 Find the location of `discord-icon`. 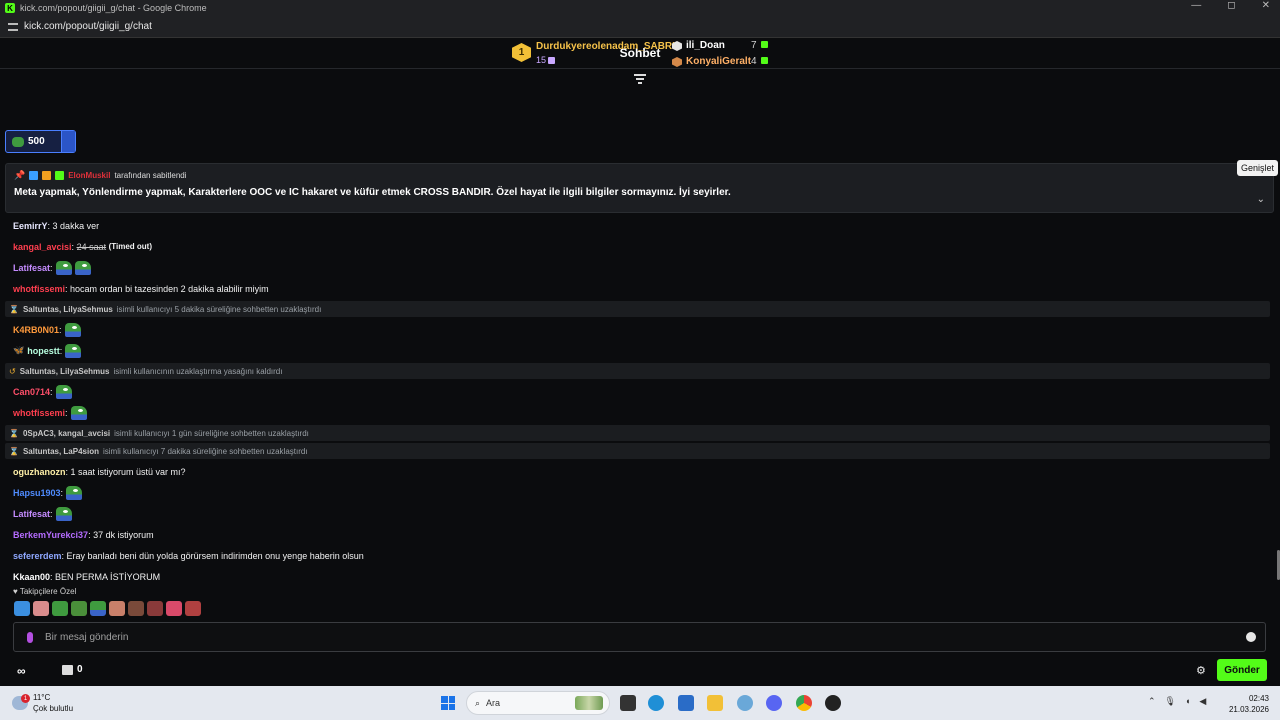

discord-icon is located at coordinates (774, 703).